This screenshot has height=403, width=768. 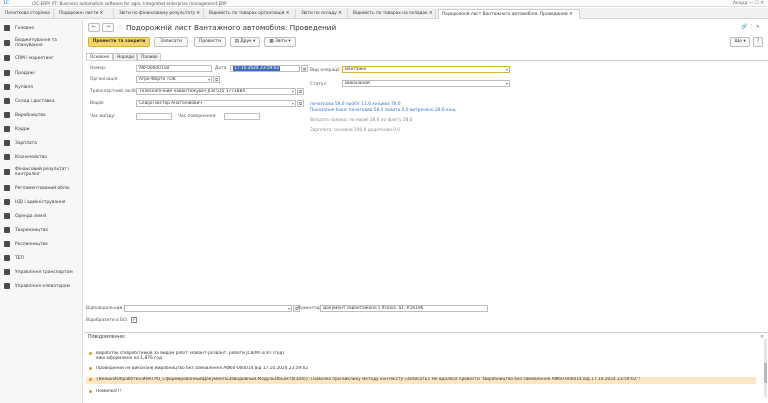 I want to click on tab-warehouse-reports: Звіти по складу ✕, so click(x=323, y=14).